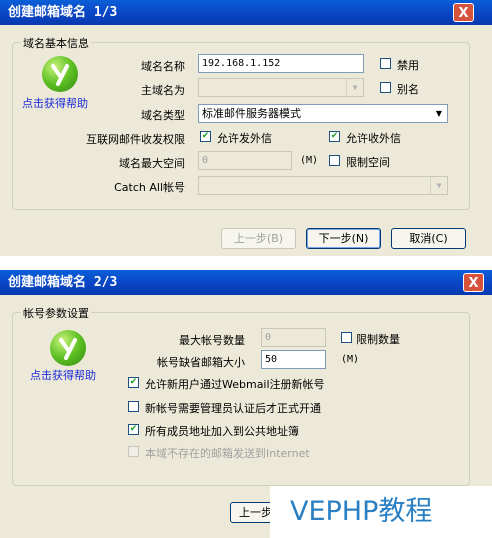 The image size is (492, 538). What do you see at coordinates (163, 115) in the screenshot?
I see `domain-type-label: 域名类型` at bounding box center [163, 115].